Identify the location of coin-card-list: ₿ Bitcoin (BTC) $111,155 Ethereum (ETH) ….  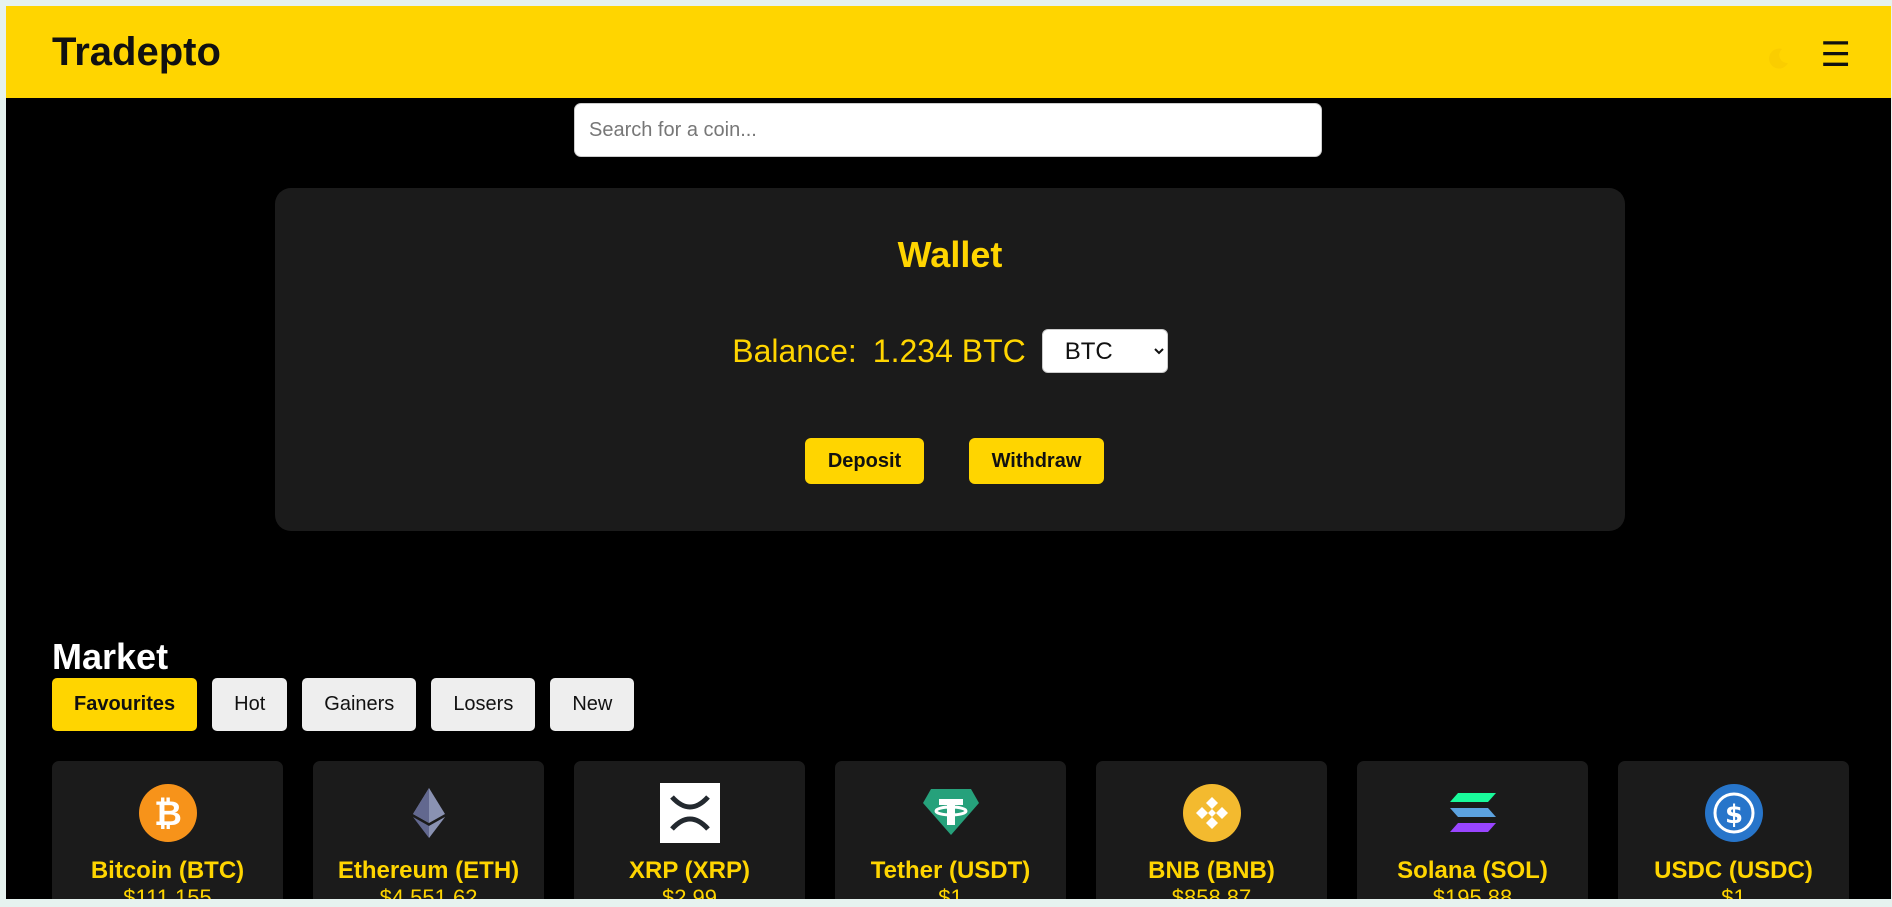
(950, 830).